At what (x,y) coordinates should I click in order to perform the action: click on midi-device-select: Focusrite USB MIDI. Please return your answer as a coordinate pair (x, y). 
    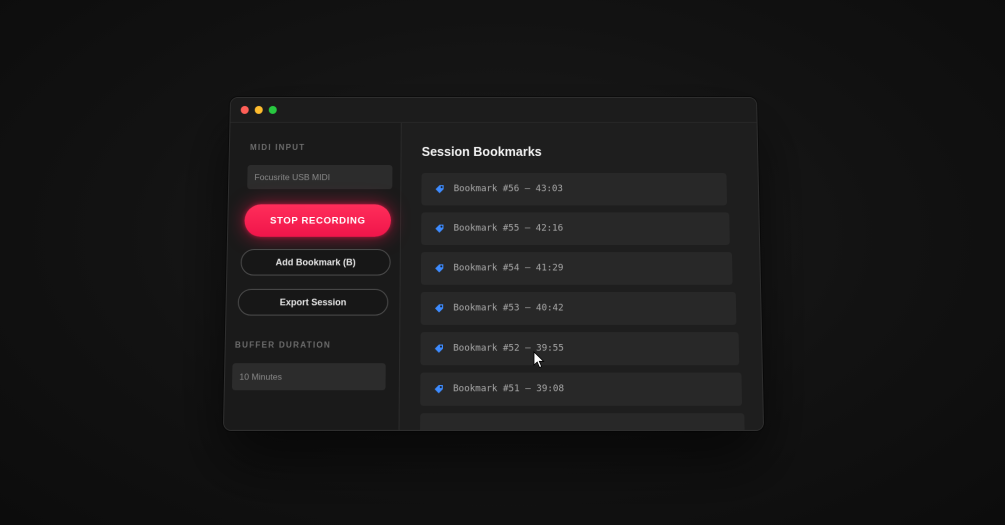
    Looking at the image, I should click on (320, 177).